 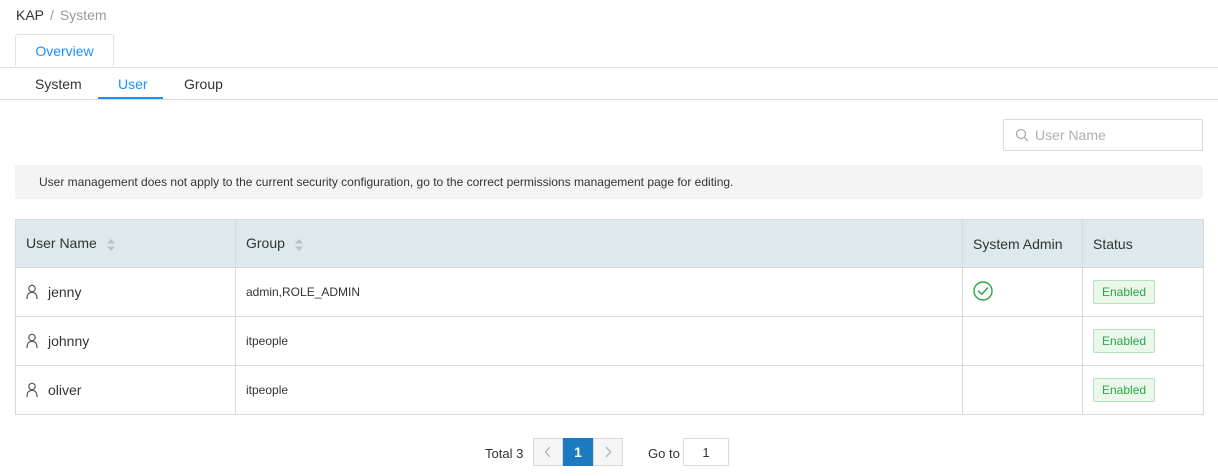 I want to click on column-header-user-name: User Name, so click(x=125, y=243).